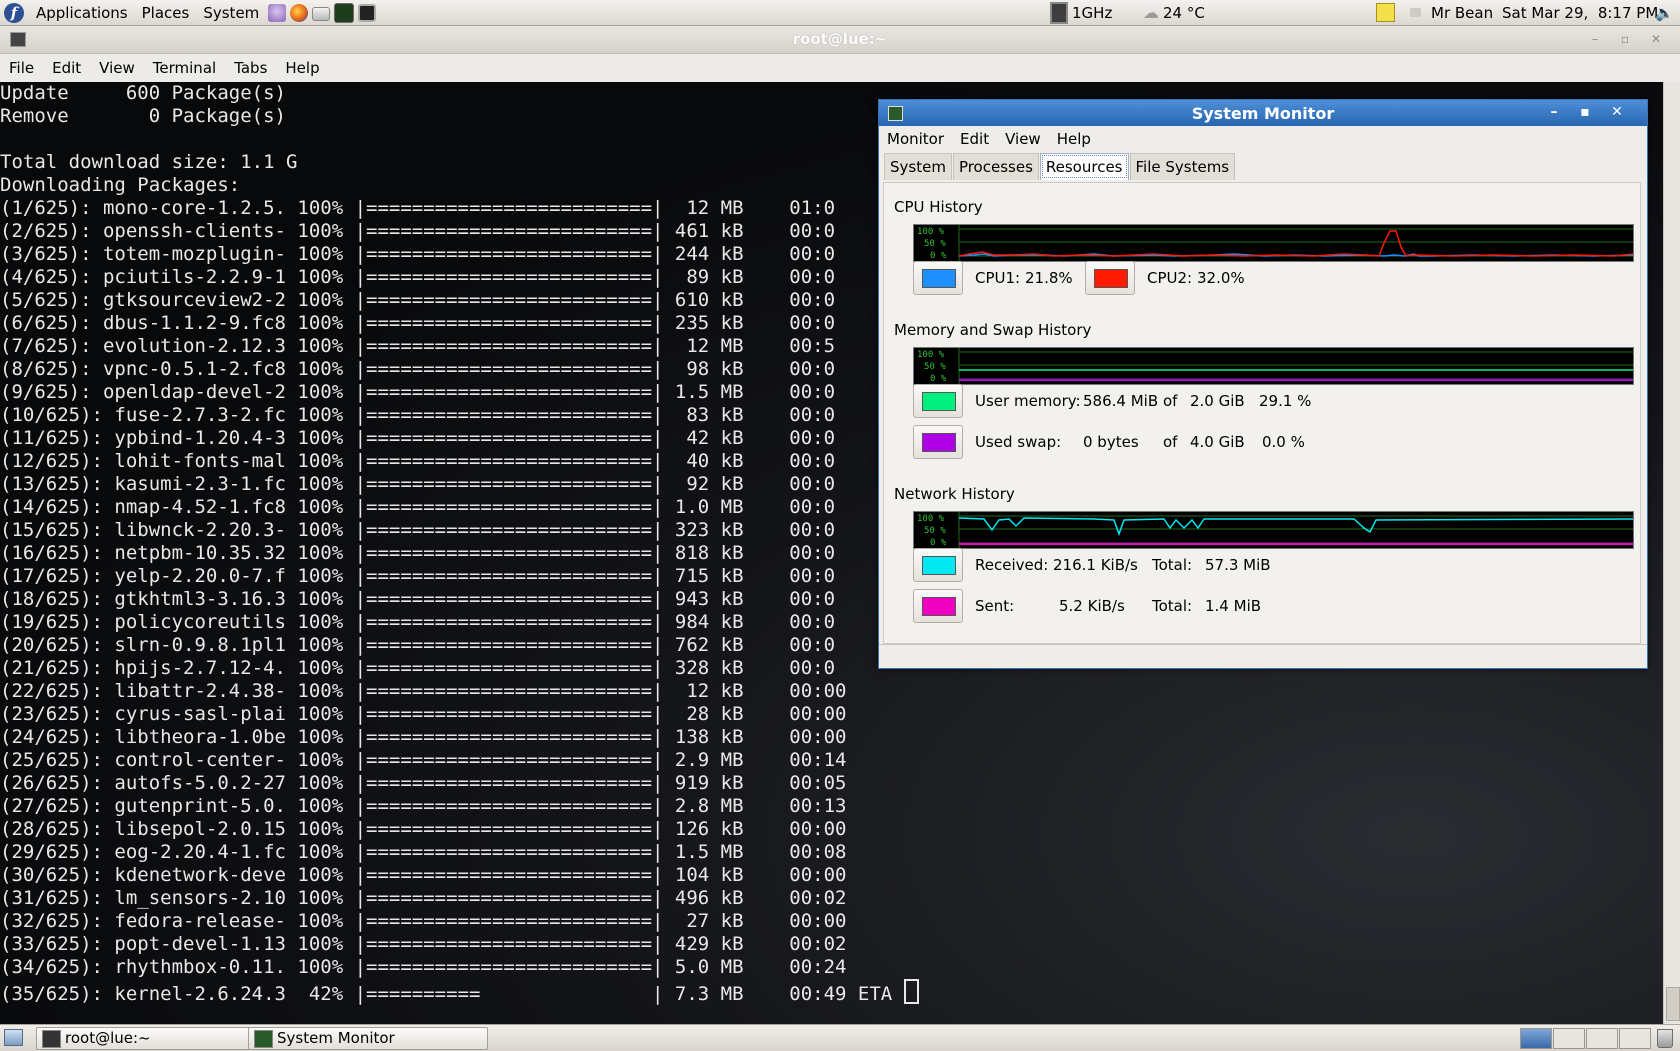 This screenshot has height=1051, width=1680. I want to click on system-monitor-launcher-icon, so click(344, 12).